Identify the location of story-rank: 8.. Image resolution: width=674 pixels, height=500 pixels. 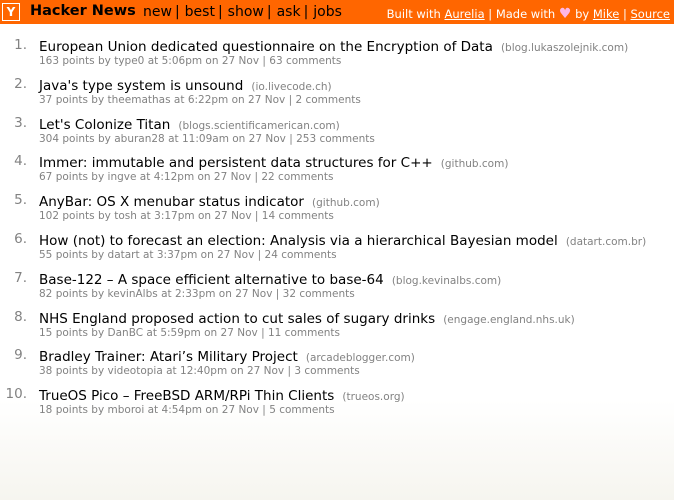
(20, 316).